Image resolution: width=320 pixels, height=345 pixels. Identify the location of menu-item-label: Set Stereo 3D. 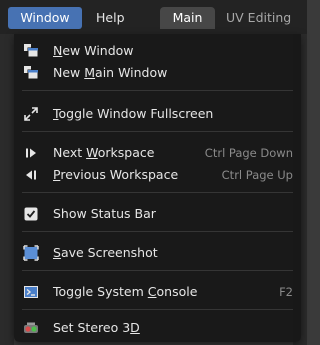
(96, 327).